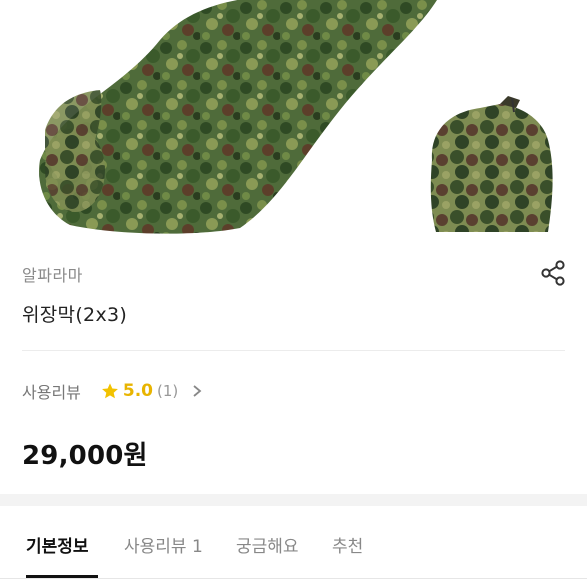  What do you see at coordinates (163, 544) in the screenshot?
I see `tab-reviews: 사용리뷰 1` at bounding box center [163, 544].